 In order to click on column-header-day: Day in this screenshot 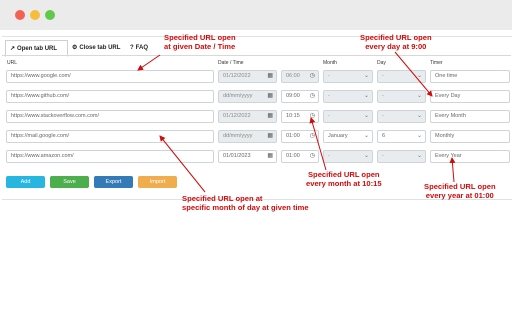, I will do `click(381, 63)`.